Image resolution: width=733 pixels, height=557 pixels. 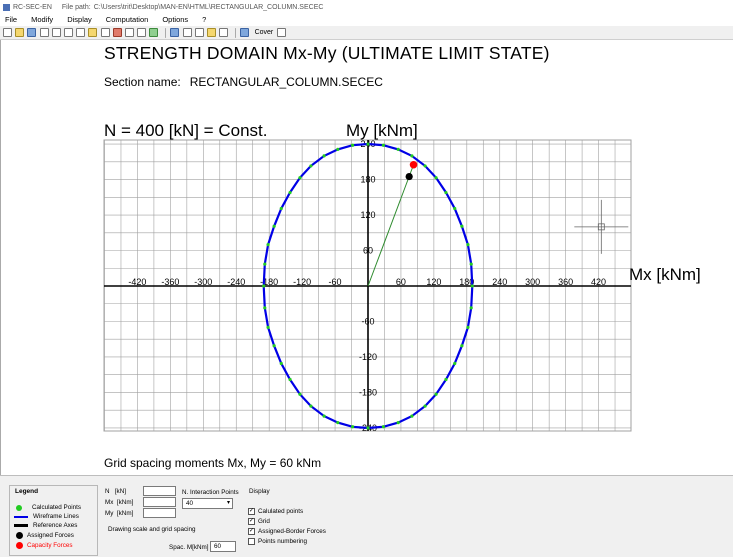 I want to click on legend-item: Calculated Points, so click(x=57, y=507).